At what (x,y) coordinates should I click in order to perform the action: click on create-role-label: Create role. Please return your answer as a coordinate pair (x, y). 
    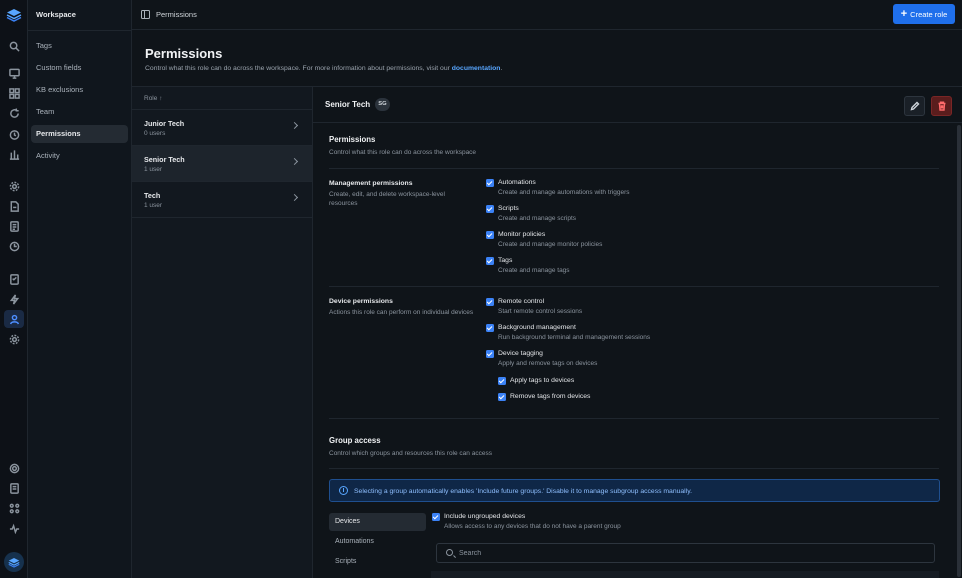
    Looking at the image, I should click on (929, 14).